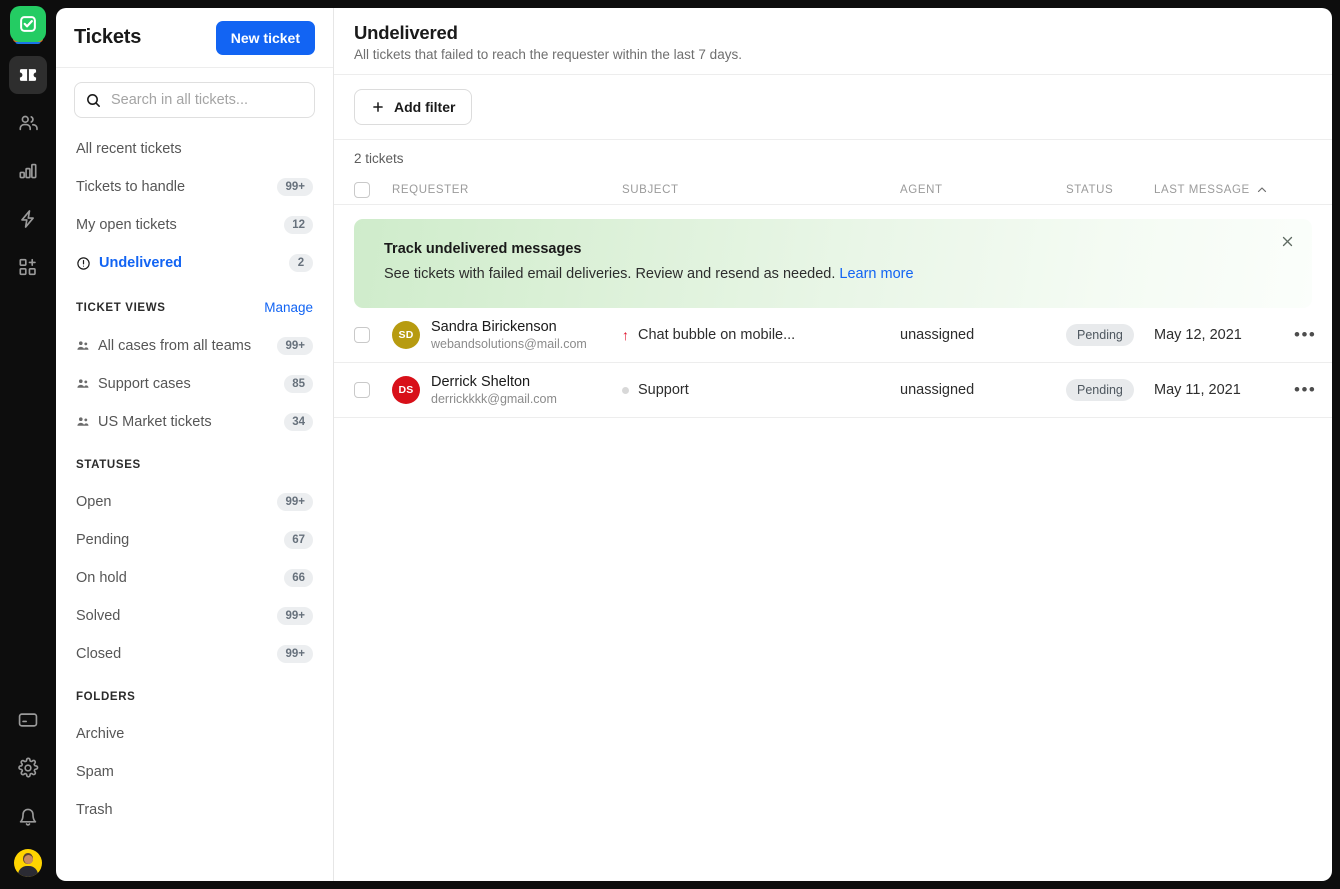 The height and width of the screenshot is (889, 1340). Describe the element at coordinates (207, 100) in the screenshot. I see `search-input` at that location.